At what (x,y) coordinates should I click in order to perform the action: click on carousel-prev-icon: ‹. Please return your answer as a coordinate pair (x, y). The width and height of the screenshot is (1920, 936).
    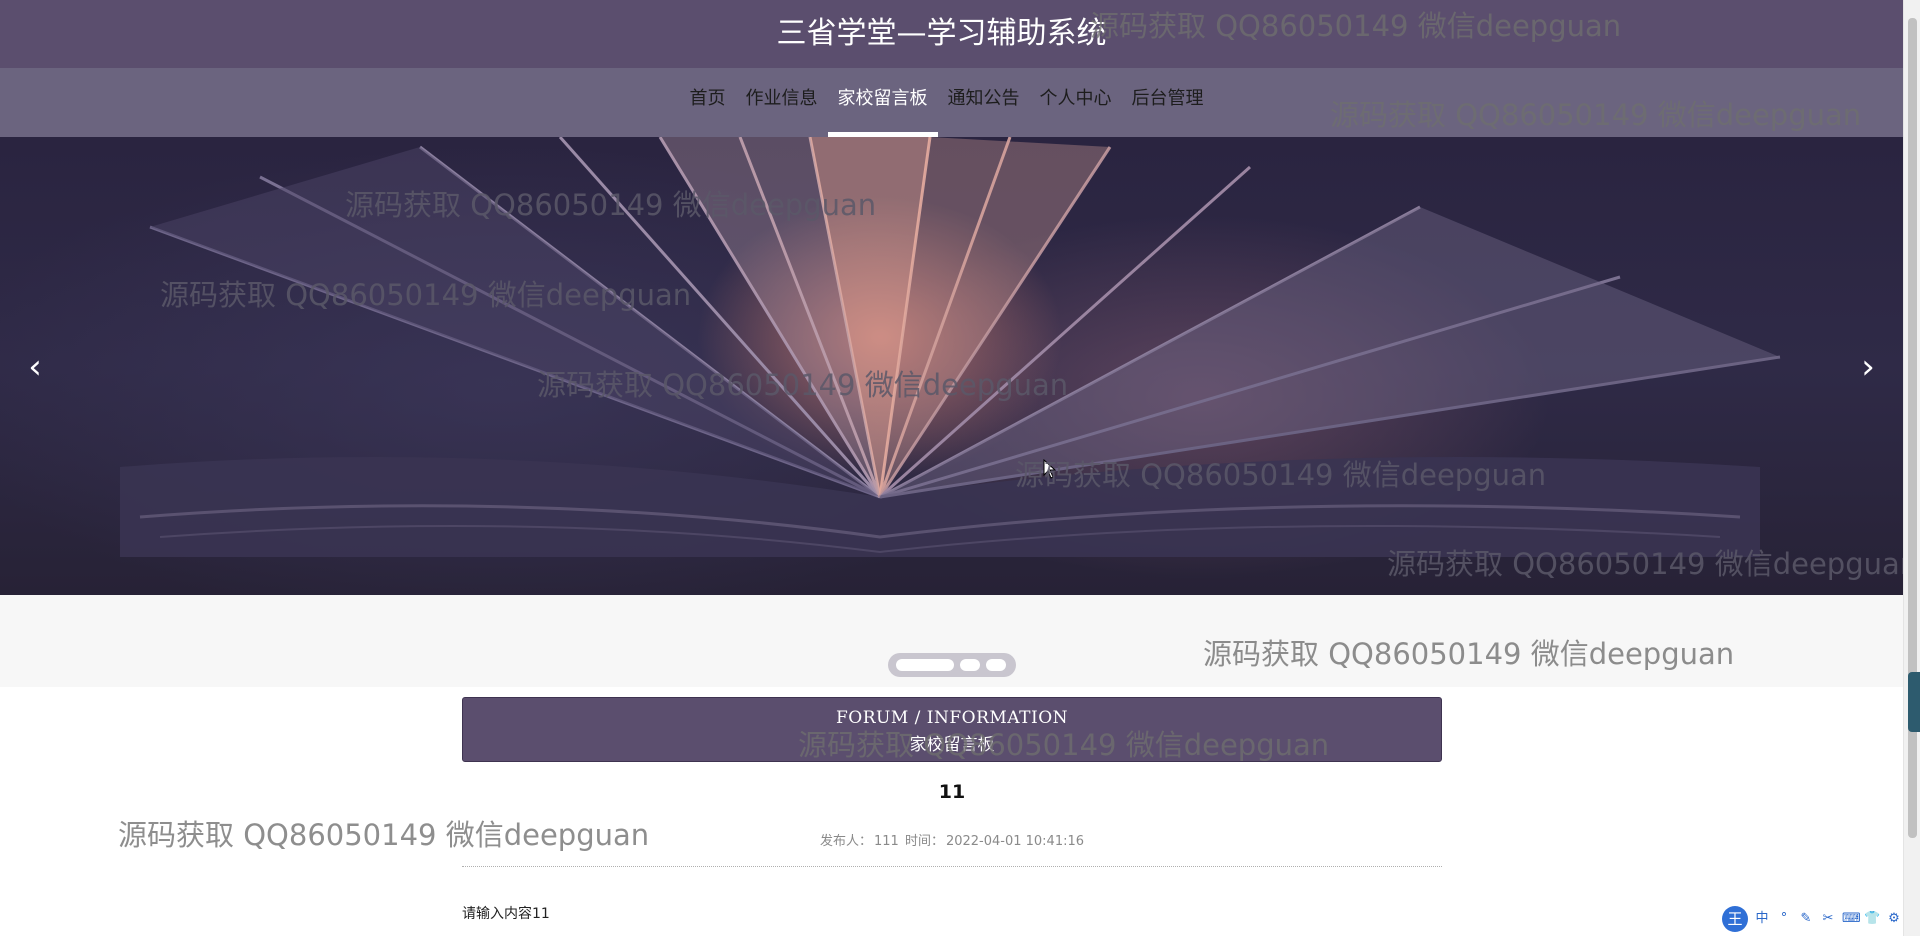
    Looking at the image, I should click on (35, 367).